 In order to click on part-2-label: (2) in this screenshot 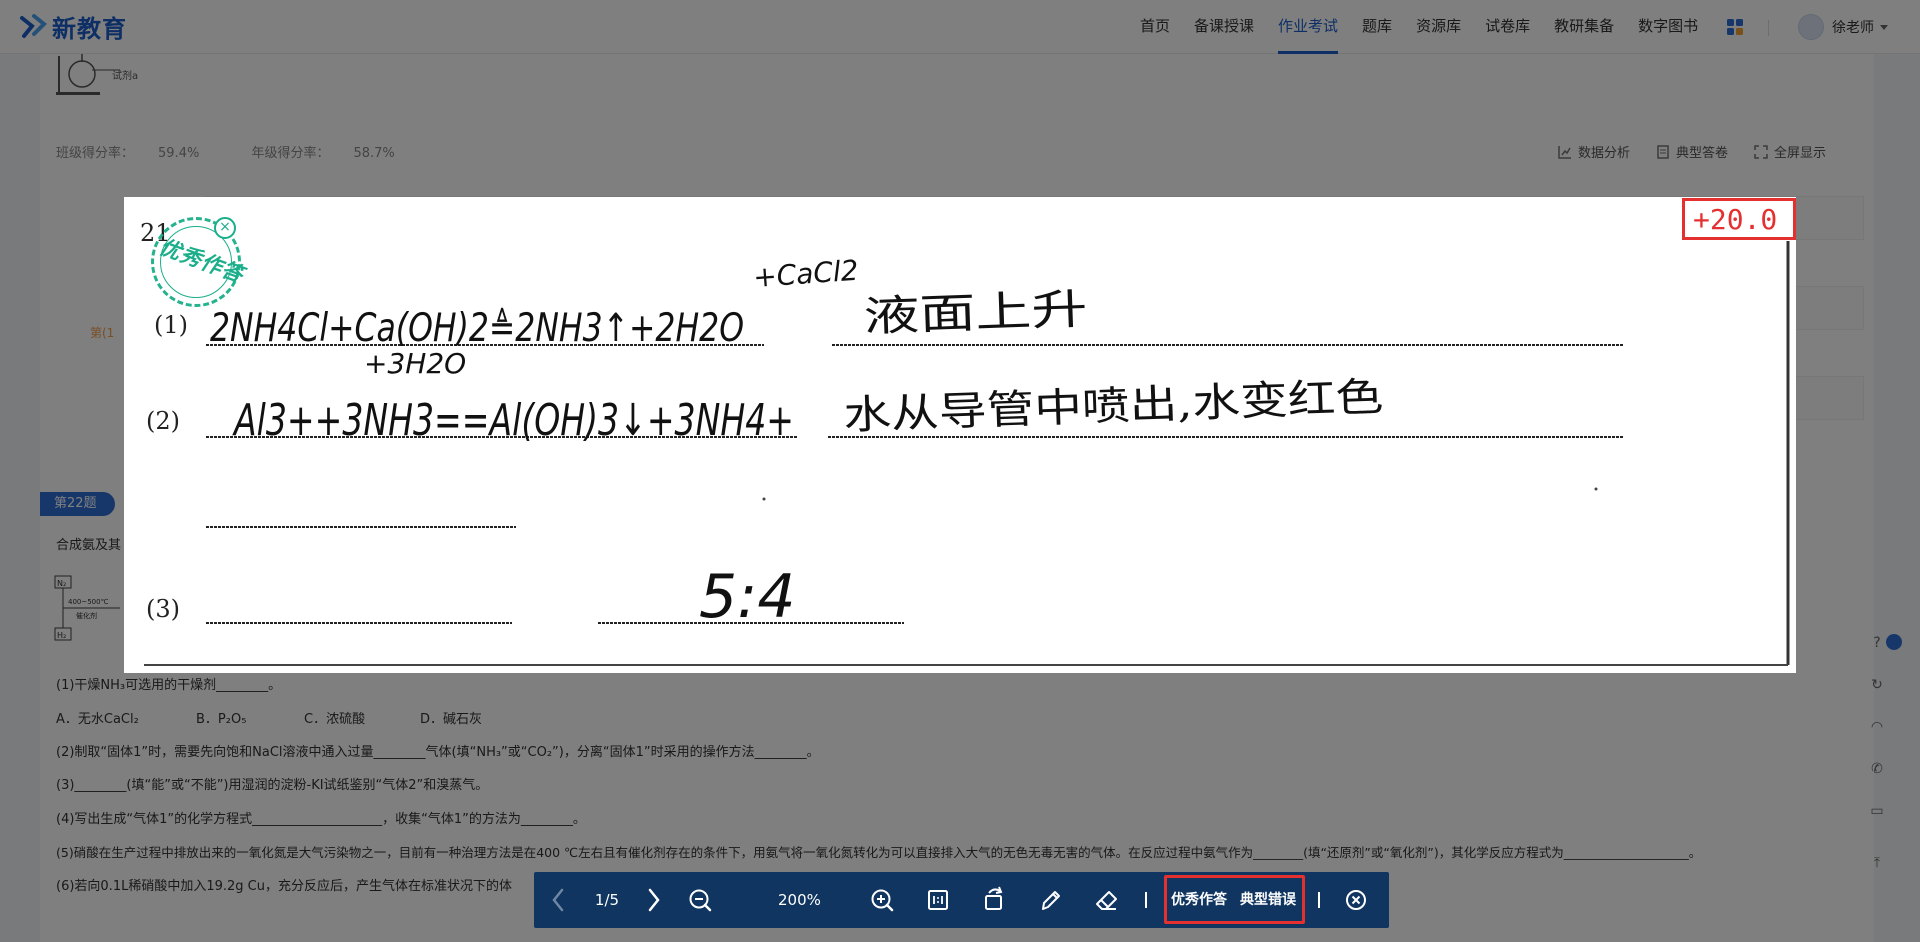, I will do `click(163, 421)`.